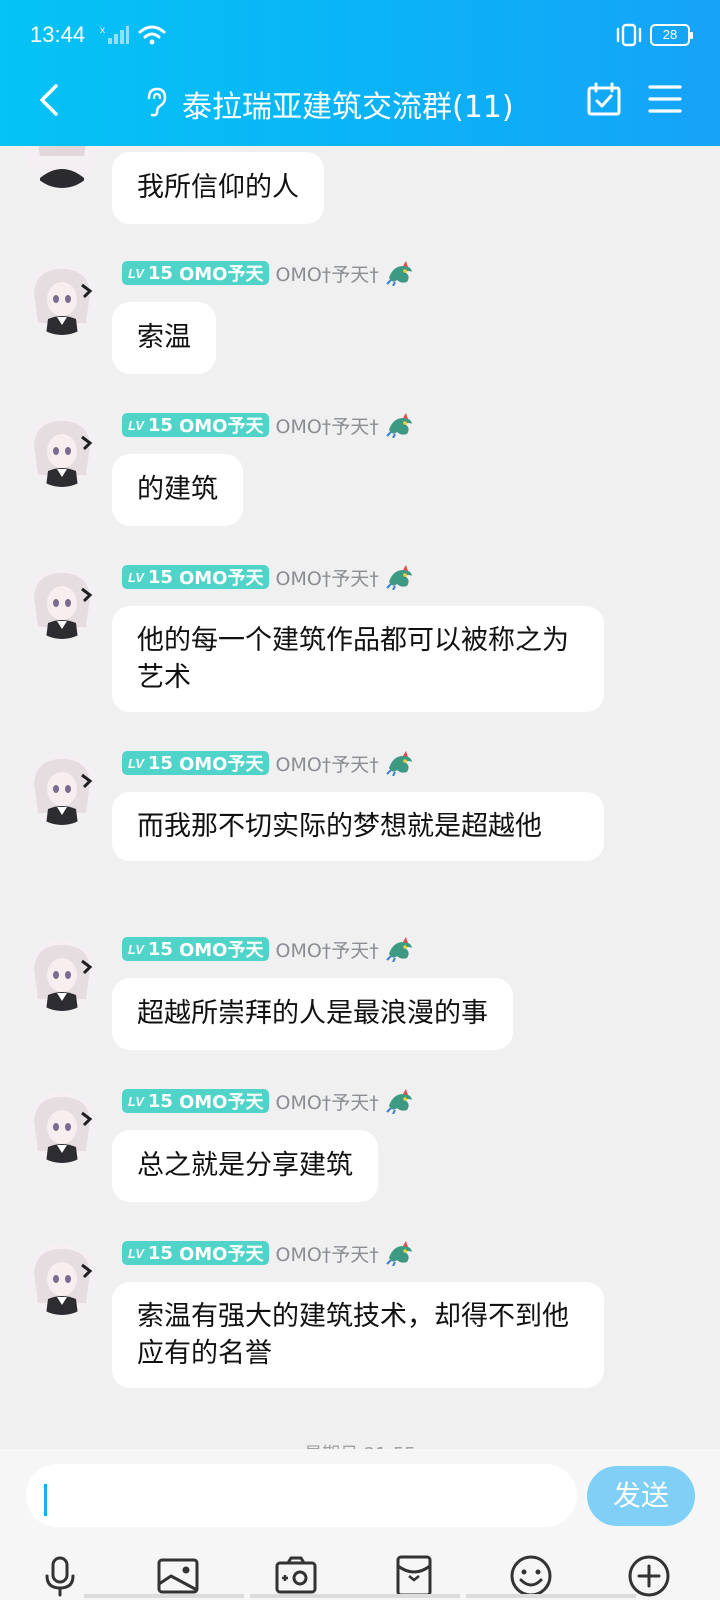  What do you see at coordinates (649, 1576) in the screenshot?
I see `plus-icon` at bounding box center [649, 1576].